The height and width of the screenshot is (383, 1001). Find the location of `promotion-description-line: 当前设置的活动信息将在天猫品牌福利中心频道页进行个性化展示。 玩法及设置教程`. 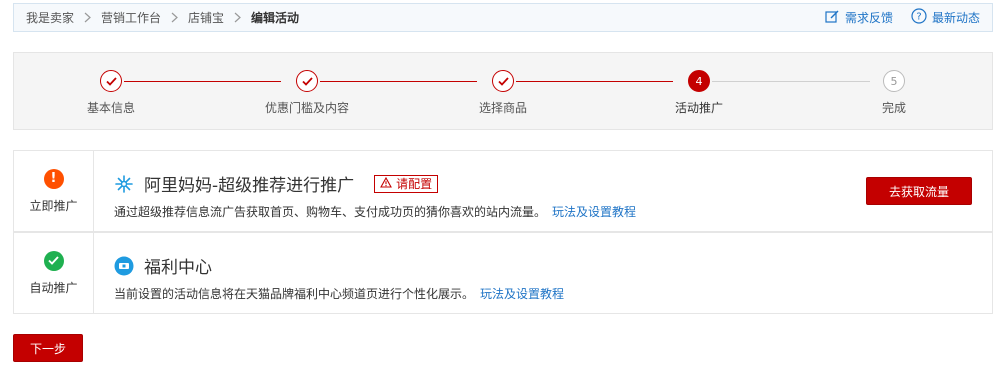

promotion-description-line: 当前设置的活动信息将在天猫品牌福利中心频道页进行个性化展示。 玩法及设置教程 is located at coordinates (553, 293).